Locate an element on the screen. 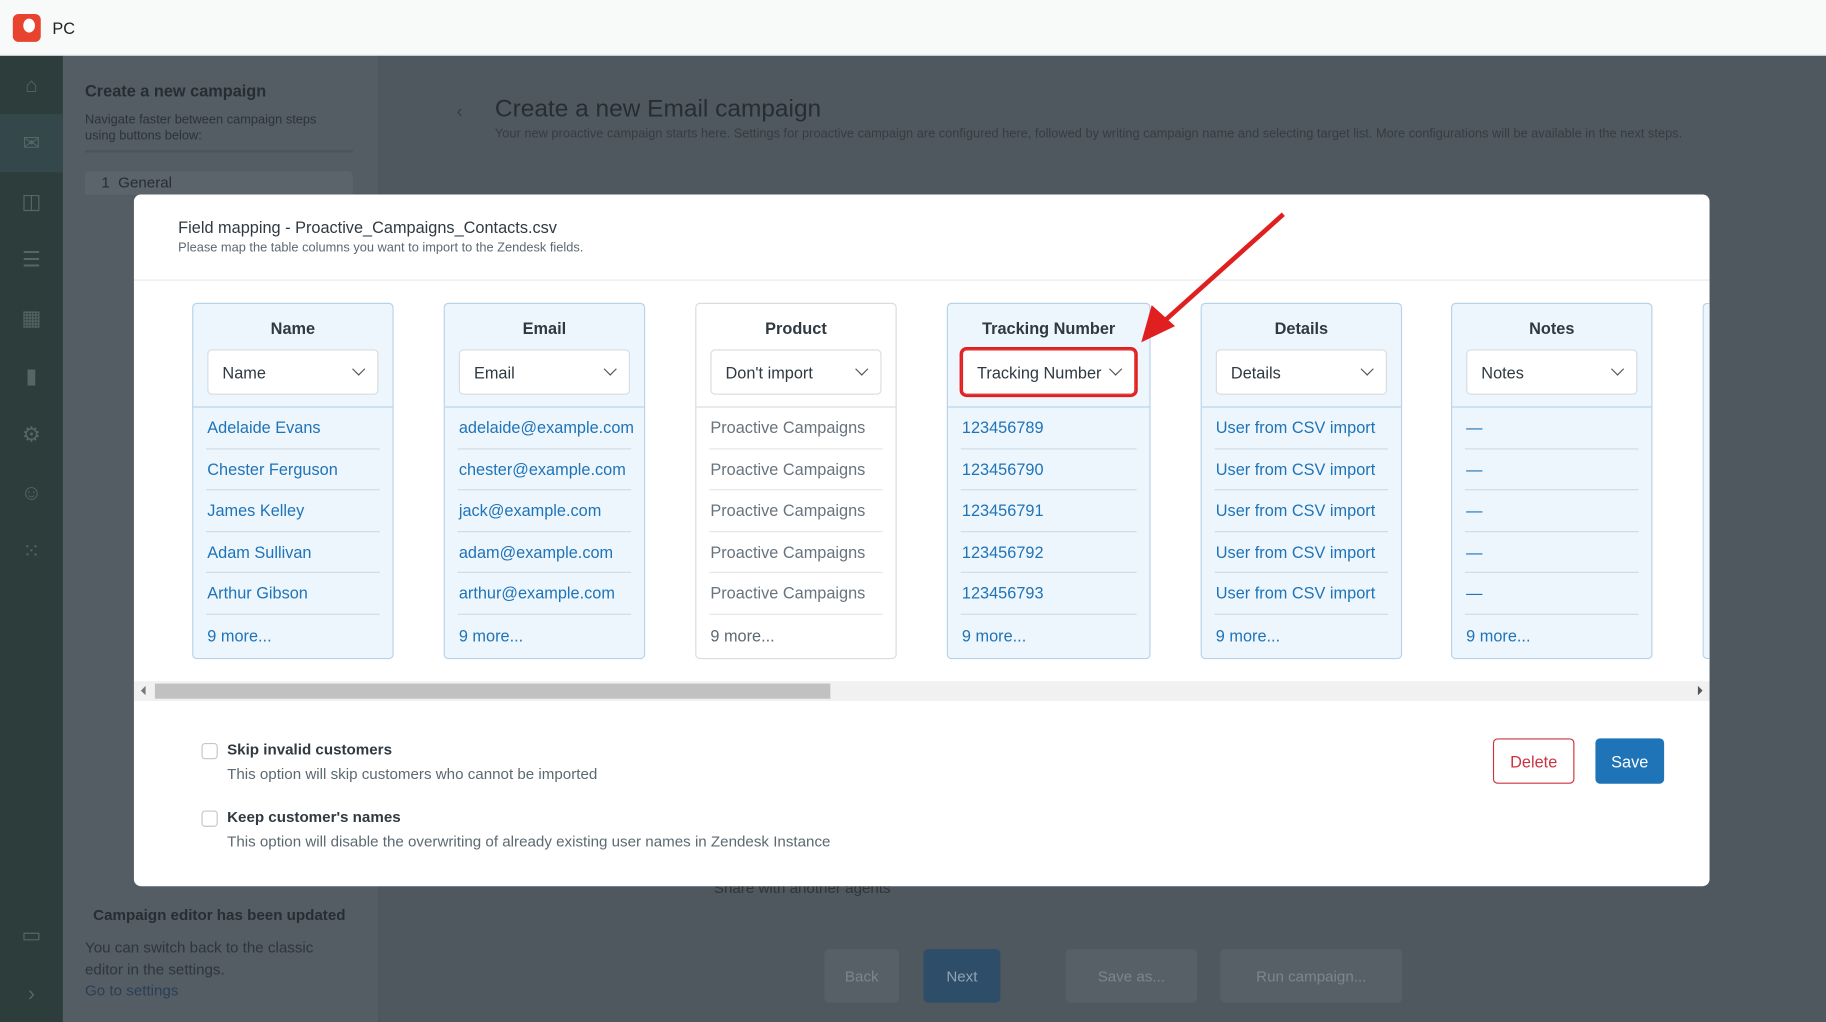 The width and height of the screenshot is (1826, 1022). column-header: Tracking Number Tracking Number is located at coordinates (1048, 356).